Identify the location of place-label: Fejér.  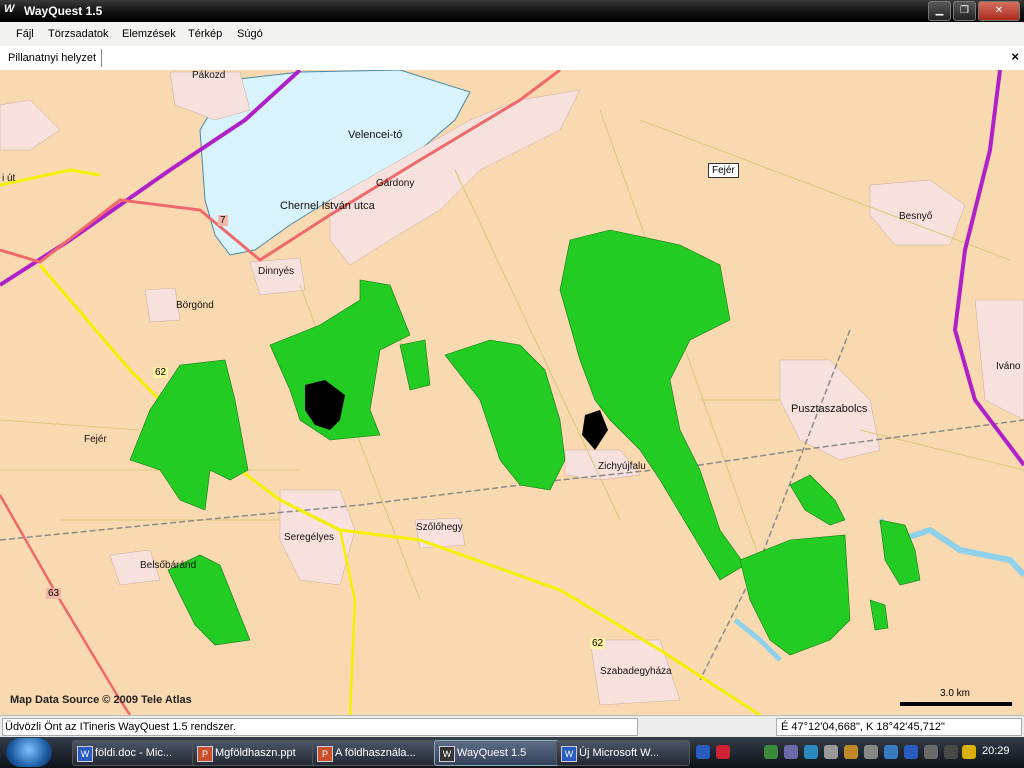
(95, 439).